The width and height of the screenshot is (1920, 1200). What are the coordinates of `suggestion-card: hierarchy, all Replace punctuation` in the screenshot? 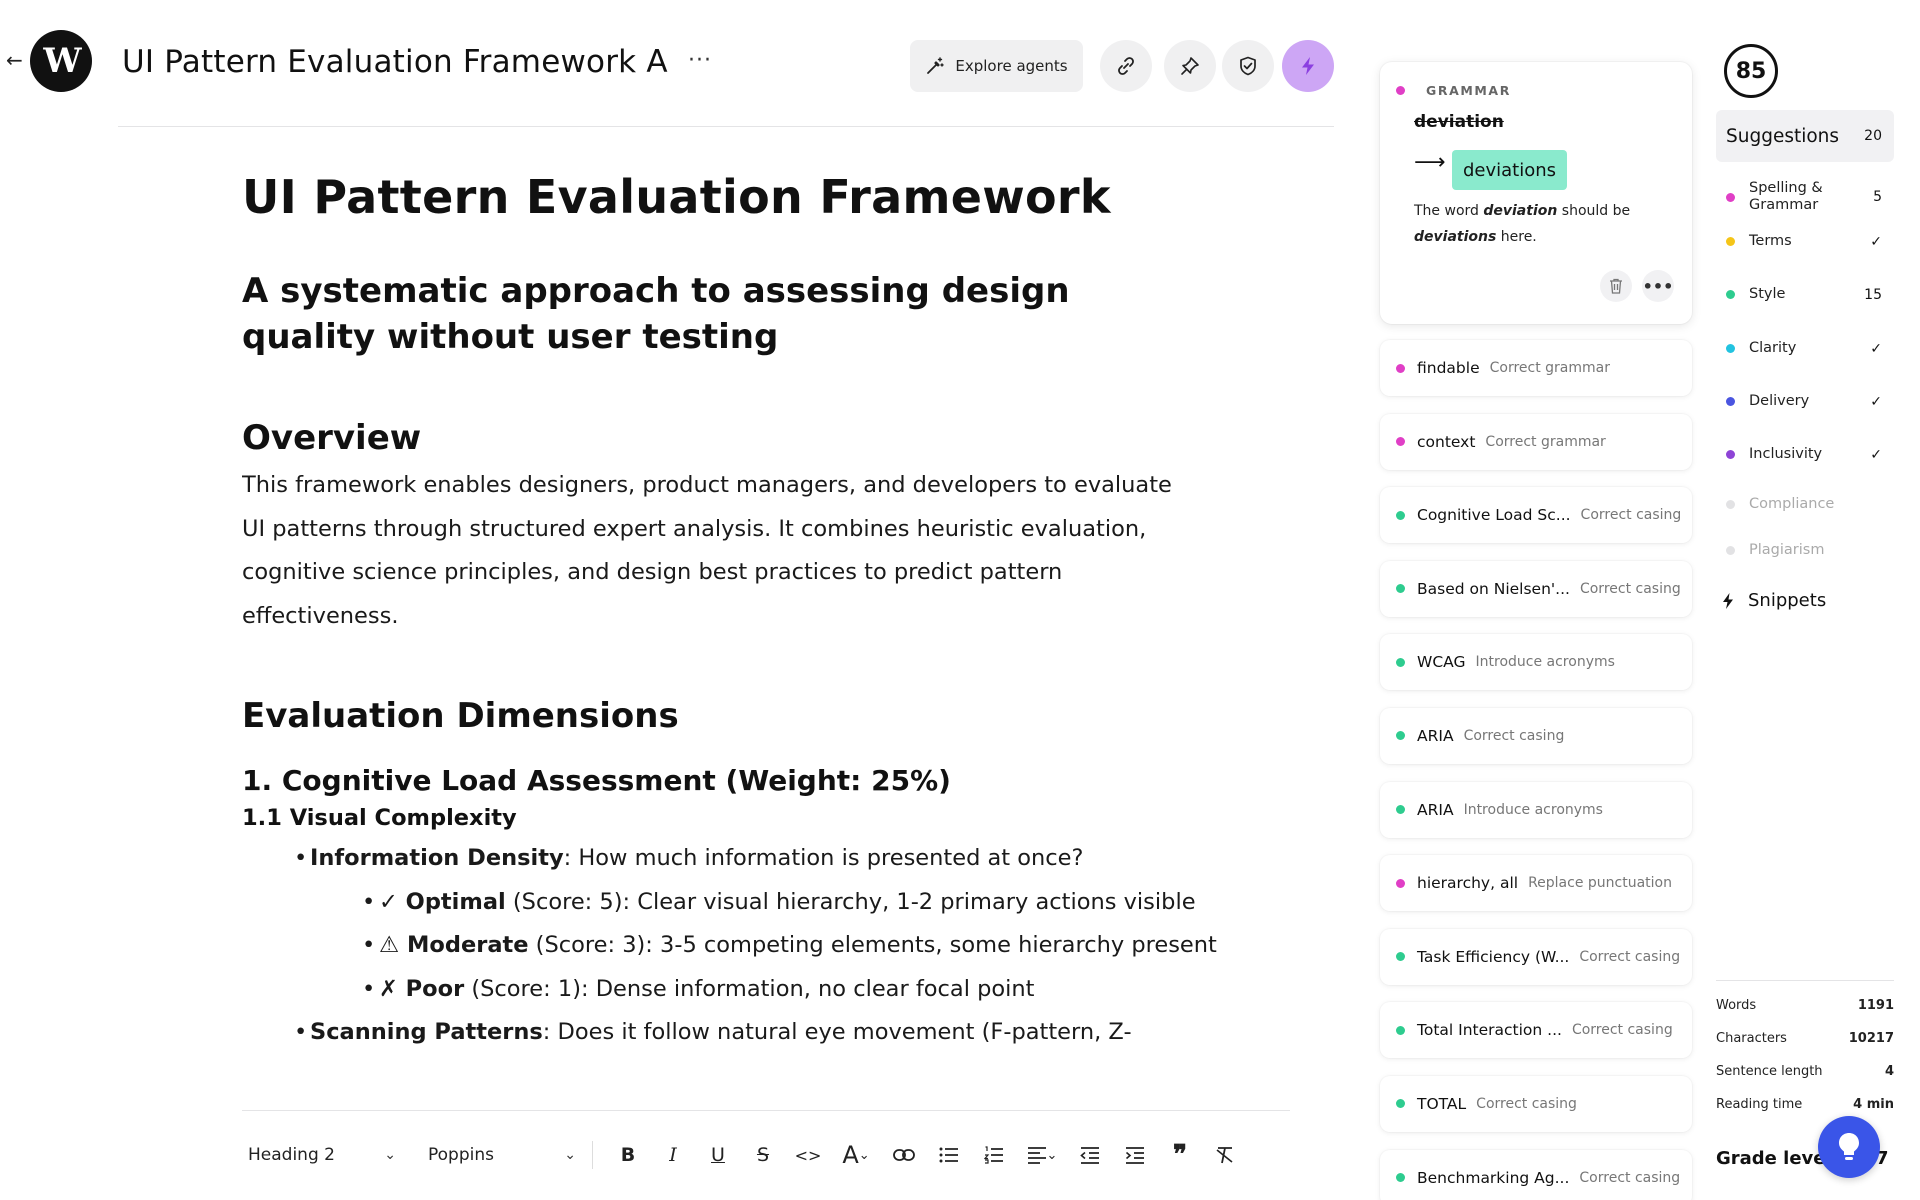 It's located at (1536, 883).